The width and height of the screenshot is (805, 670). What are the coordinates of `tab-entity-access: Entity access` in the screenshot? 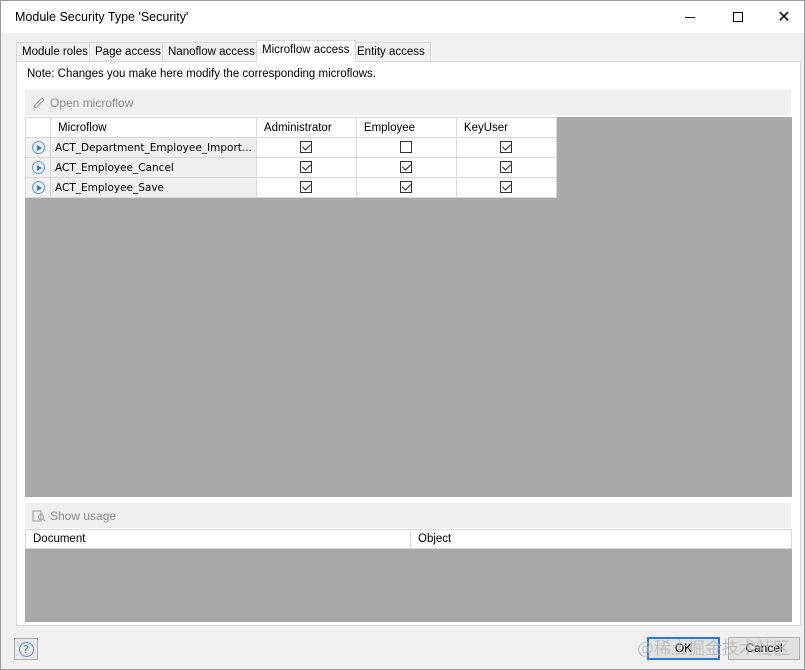 It's located at (391, 51).